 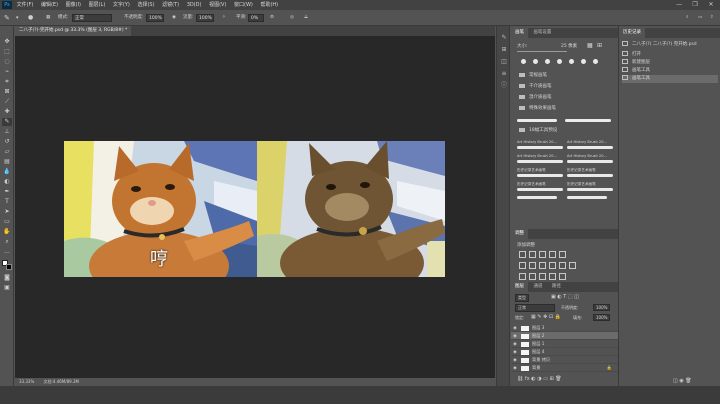 I want to click on clone-source-icon: ◫, so click(x=504, y=62).